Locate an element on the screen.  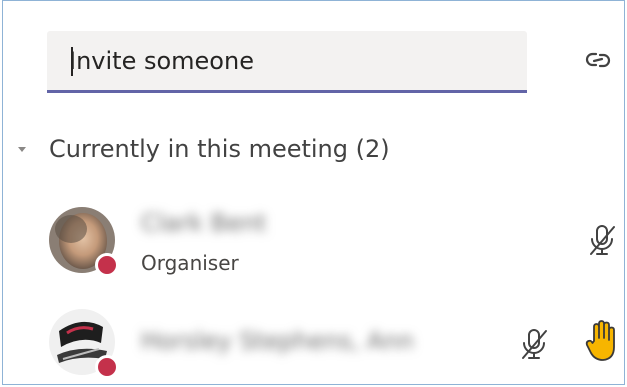
section-header-current-meeting: Currently in this meeting (2) is located at coordinates (202, 149).